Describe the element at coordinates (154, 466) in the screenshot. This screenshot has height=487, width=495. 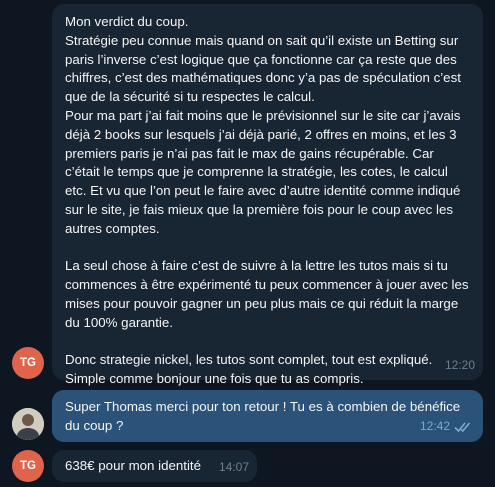
I see `message-bubble-incoming: 638€ pour mon identité 14:07` at that location.